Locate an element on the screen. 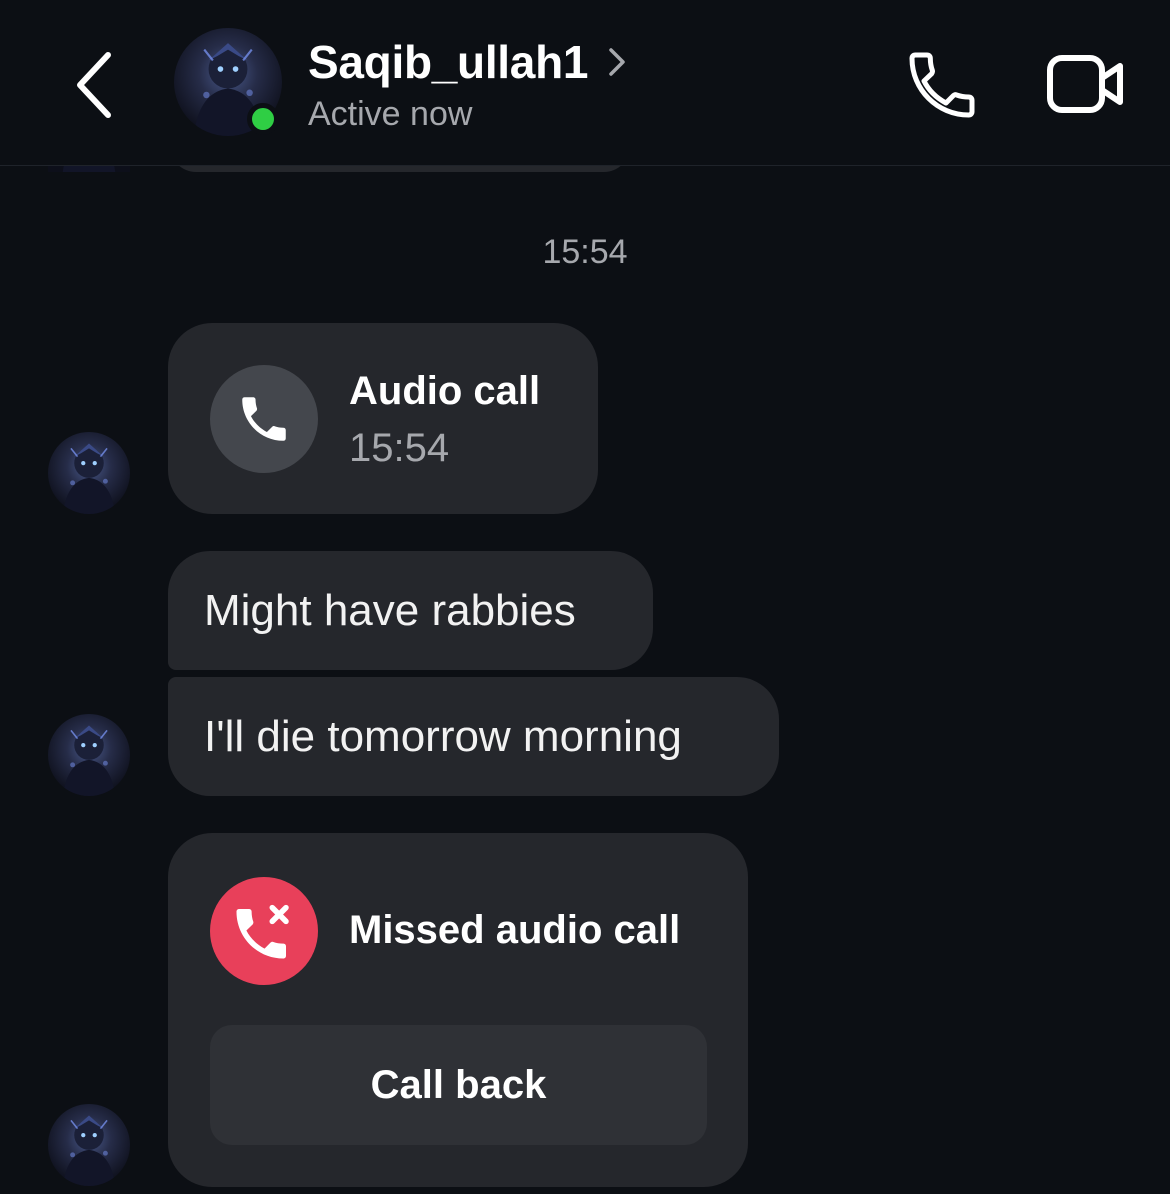 Image resolution: width=1170 pixels, height=1194 pixels. back-chevron-icon is located at coordinates (94, 85).